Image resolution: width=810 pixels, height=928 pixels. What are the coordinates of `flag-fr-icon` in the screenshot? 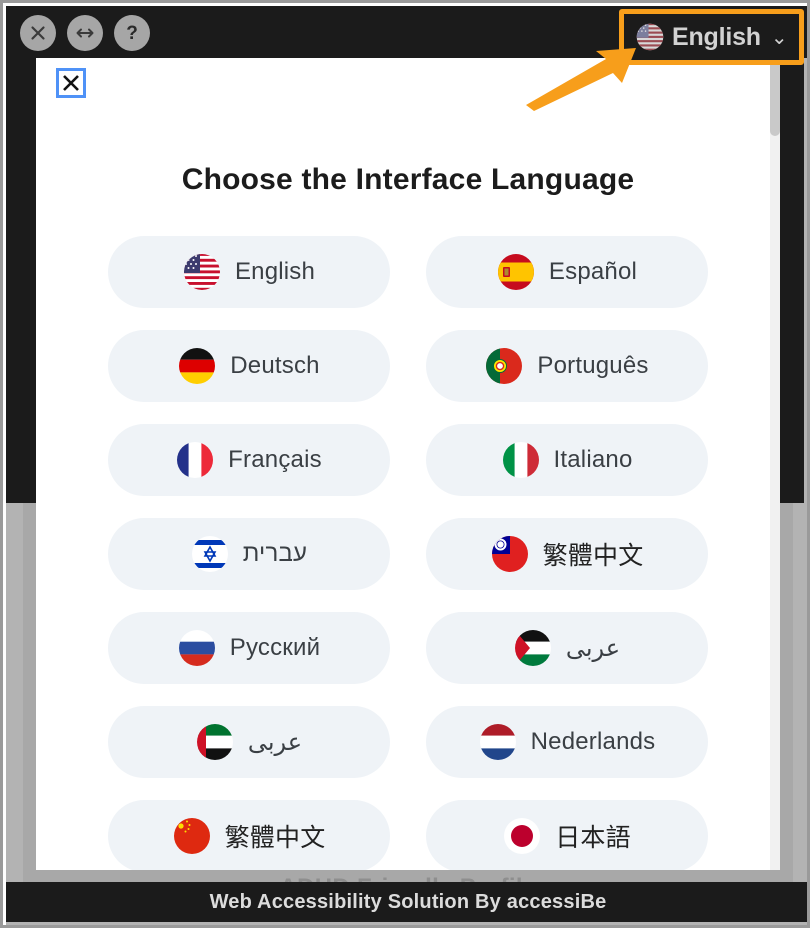 It's located at (195, 460).